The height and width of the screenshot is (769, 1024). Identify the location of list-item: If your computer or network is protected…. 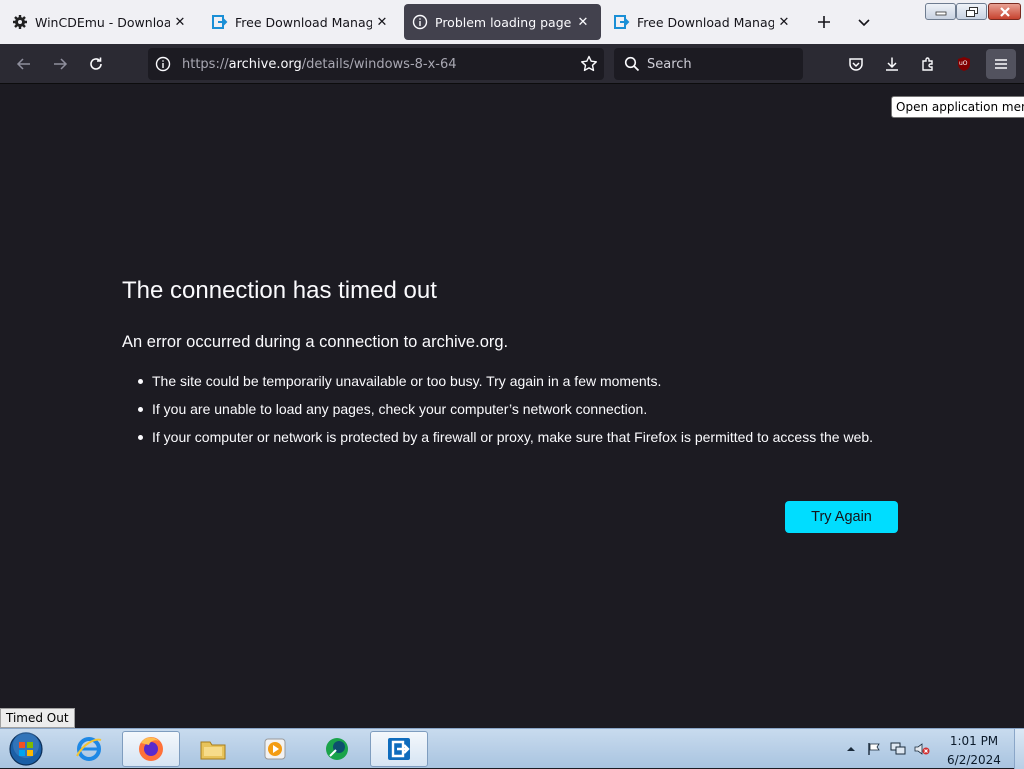
(523, 437).